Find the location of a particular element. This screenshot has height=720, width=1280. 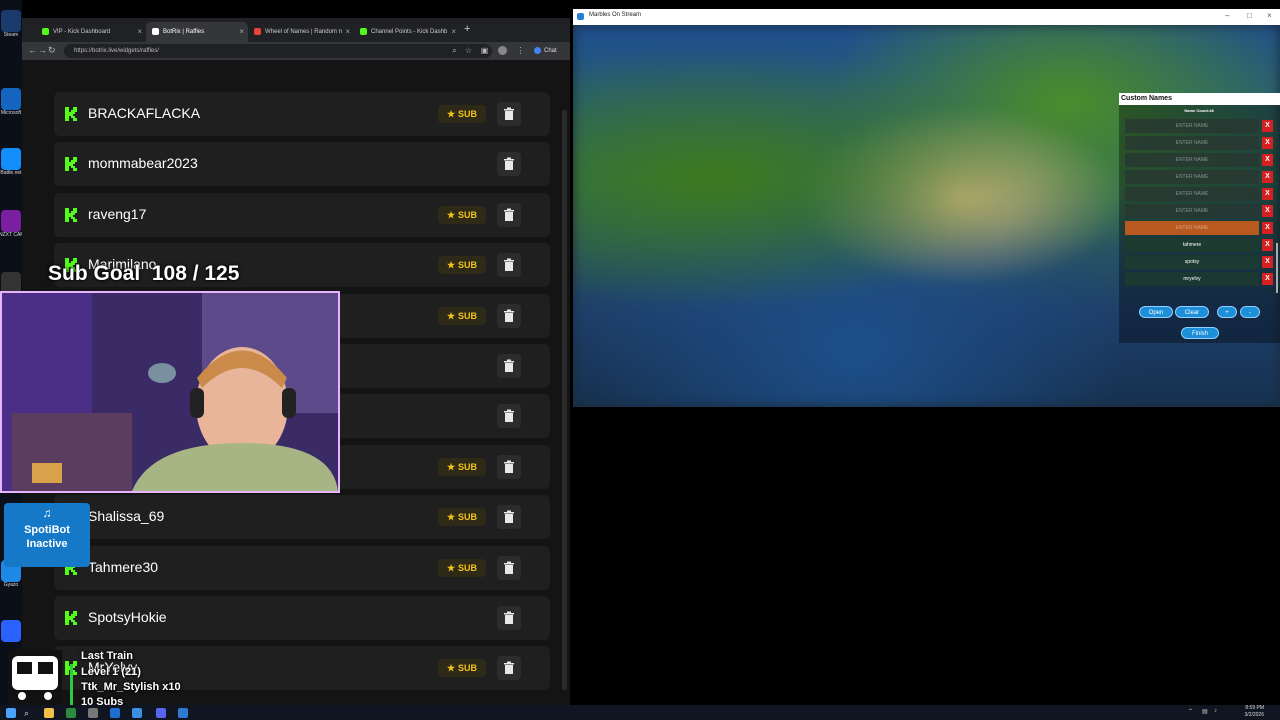

discord-icon is located at coordinates (161, 713).